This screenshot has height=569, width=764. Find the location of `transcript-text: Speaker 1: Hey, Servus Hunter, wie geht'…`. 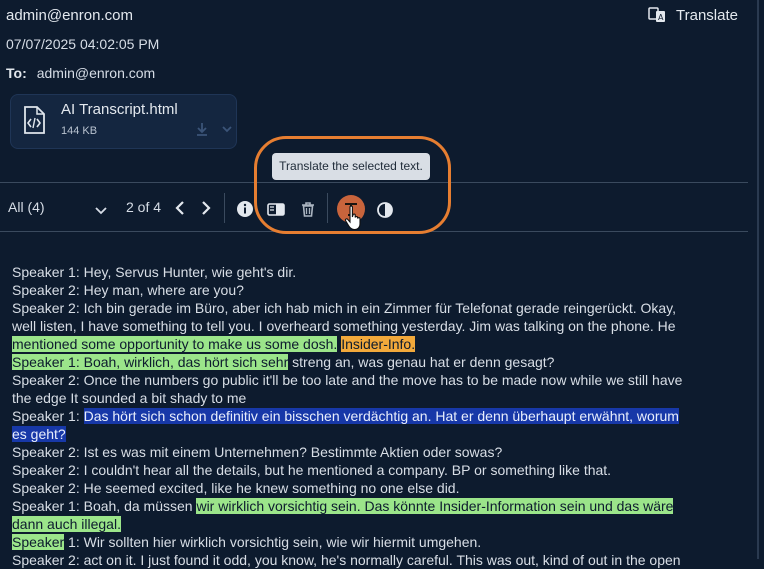

transcript-text: Speaker 1: Hey, Servus Hunter, wie geht'… is located at coordinates (154, 272).